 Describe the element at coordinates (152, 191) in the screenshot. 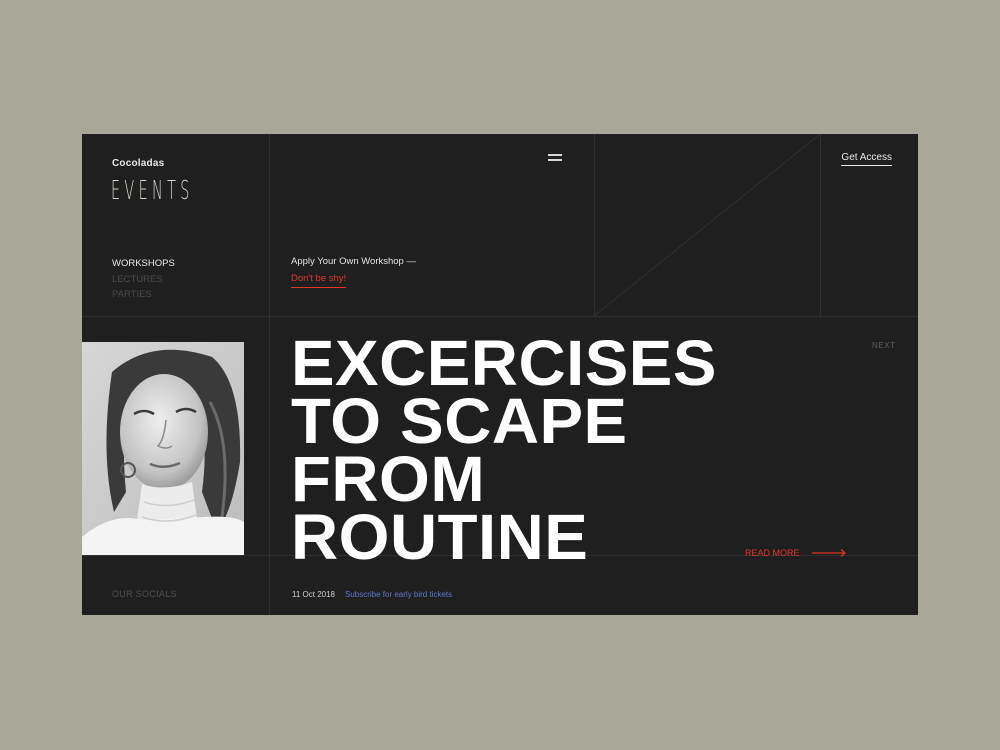

I see `brand-logo-events: EVENTS` at that location.